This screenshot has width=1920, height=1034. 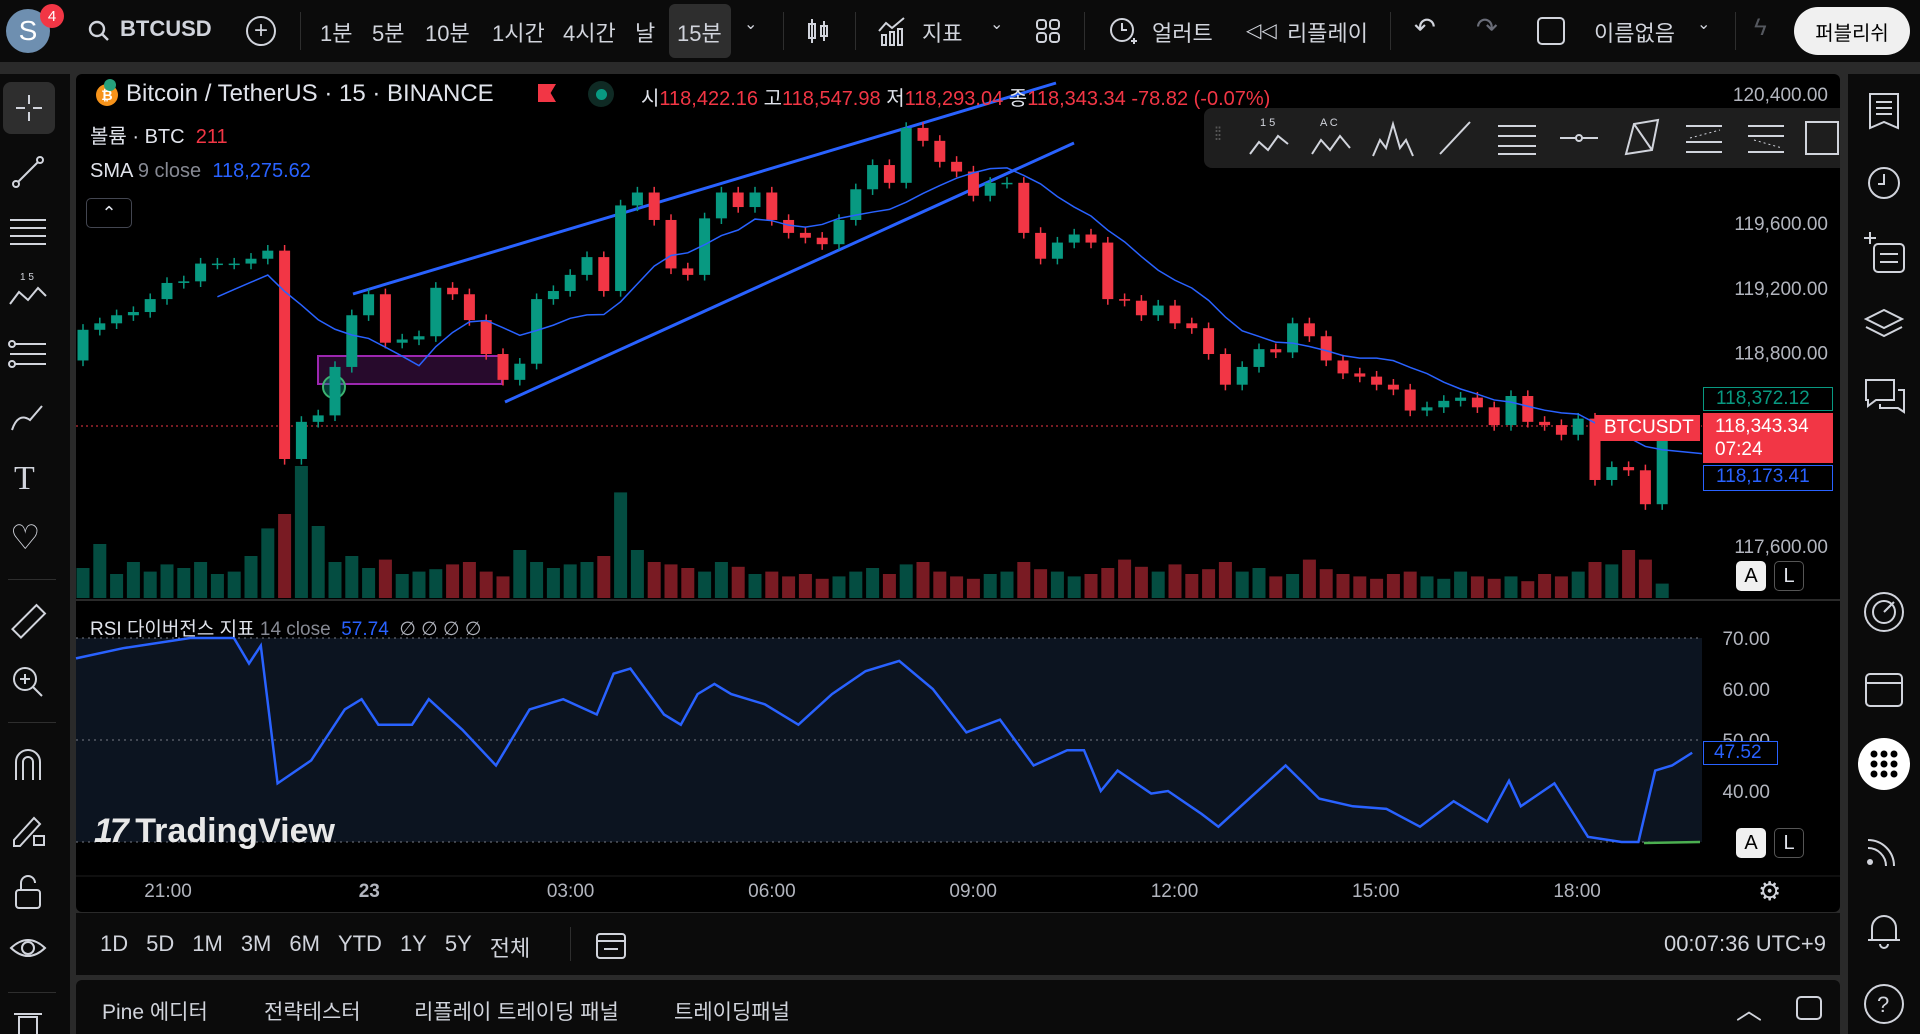 I want to click on collapse-legend-button: ⌃, so click(x=109, y=213).